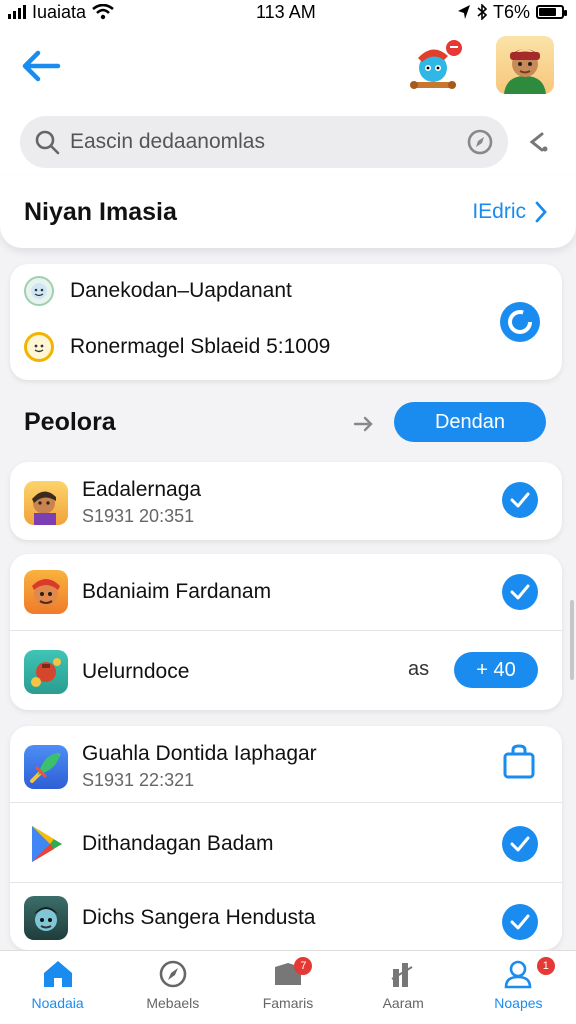 The height and width of the screenshot is (1024, 576). I want to click on app-row: Uelurndoce, so click(106, 672).